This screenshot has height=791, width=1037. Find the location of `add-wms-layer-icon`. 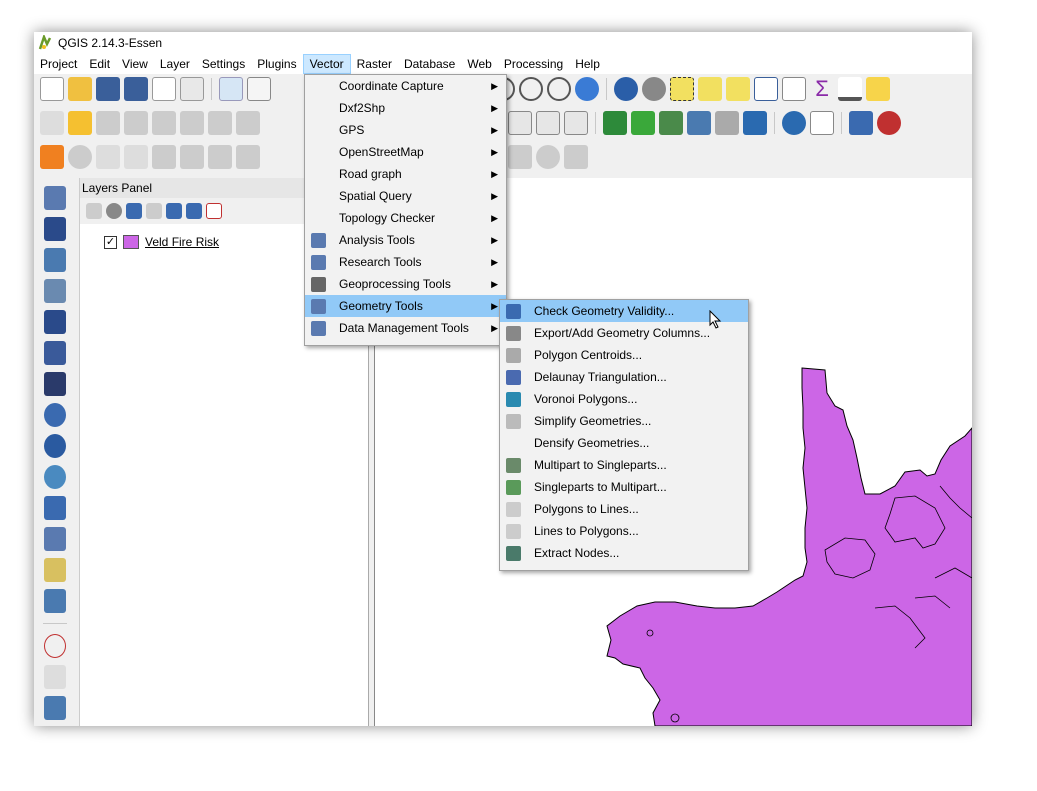

add-wms-layer-icon is located at coordinates (55, 415).